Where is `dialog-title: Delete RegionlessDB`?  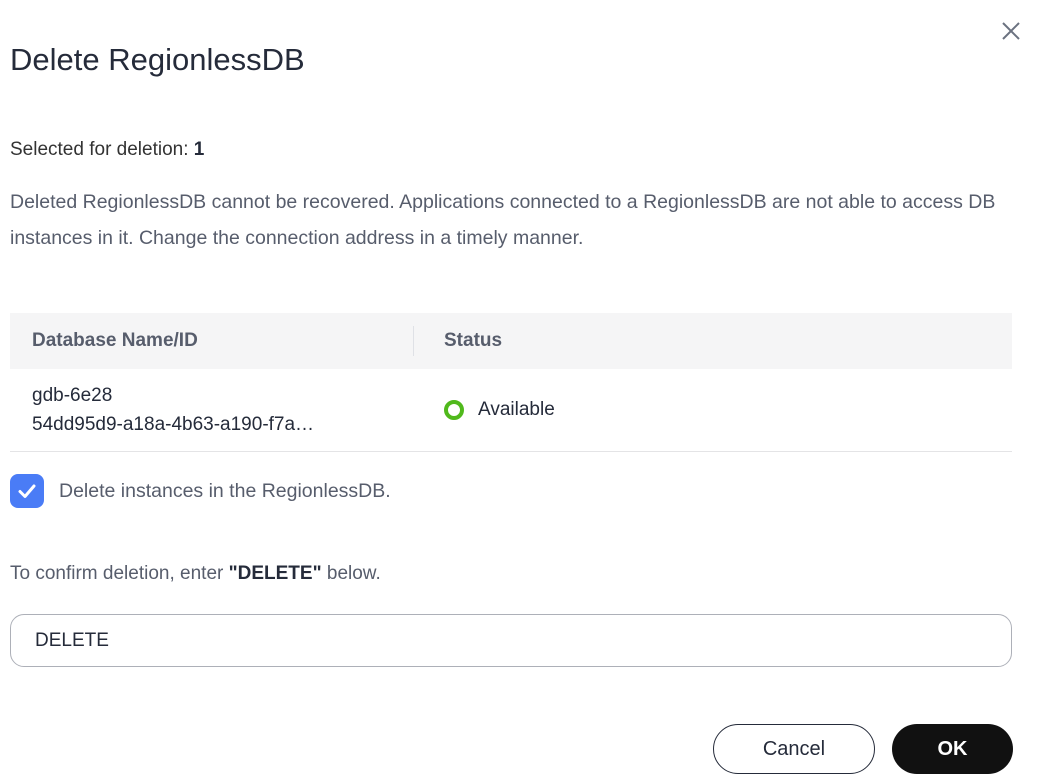 dialog-title: Delete RegionlessDB is located at coordinates (157, 59).